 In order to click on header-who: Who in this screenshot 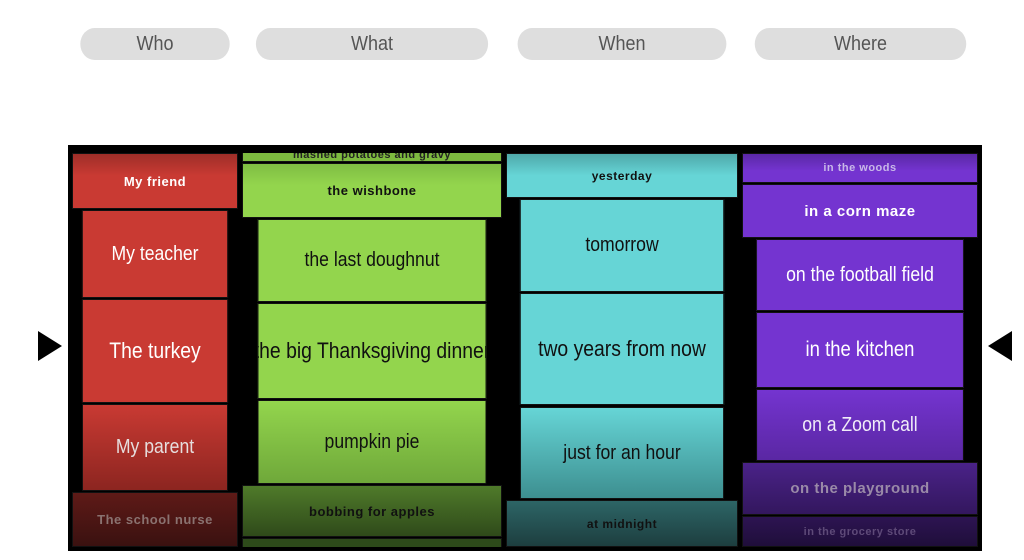, I will do `click(155, 44)`.